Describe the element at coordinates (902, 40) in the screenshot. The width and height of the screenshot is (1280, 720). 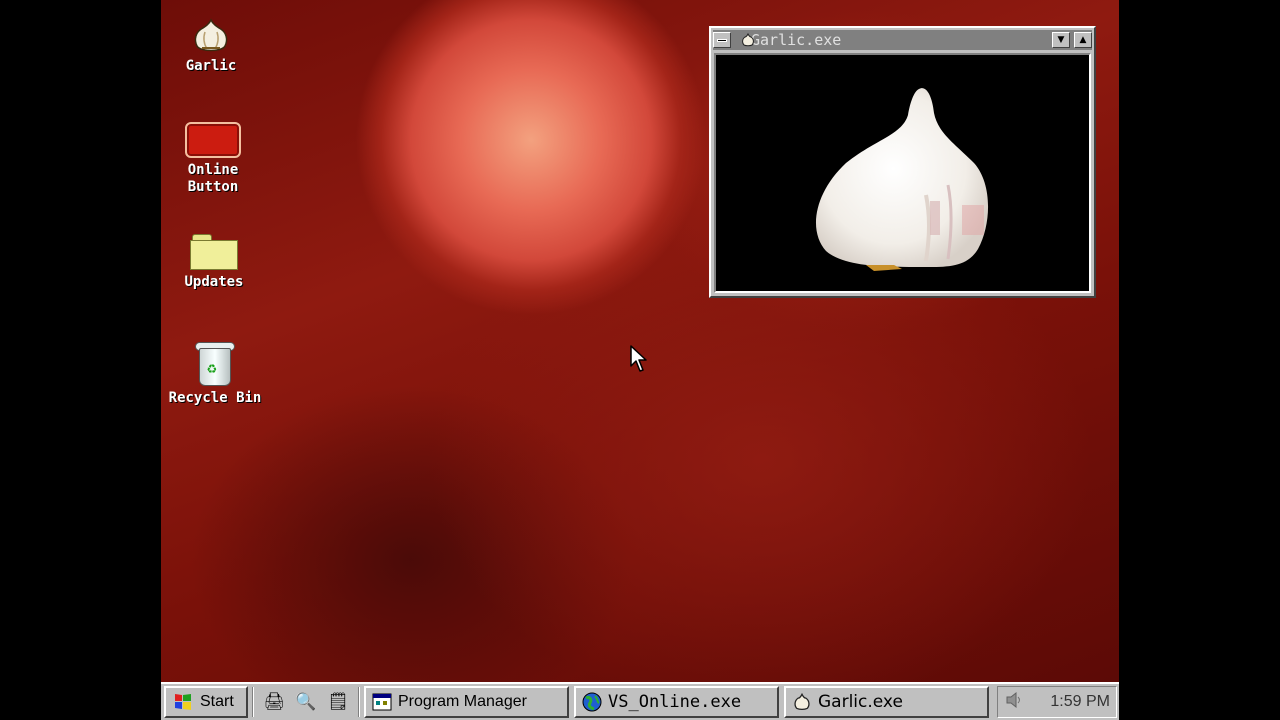
I see `window-titlebar: Garlic.exe ▼ ▲` at that location.